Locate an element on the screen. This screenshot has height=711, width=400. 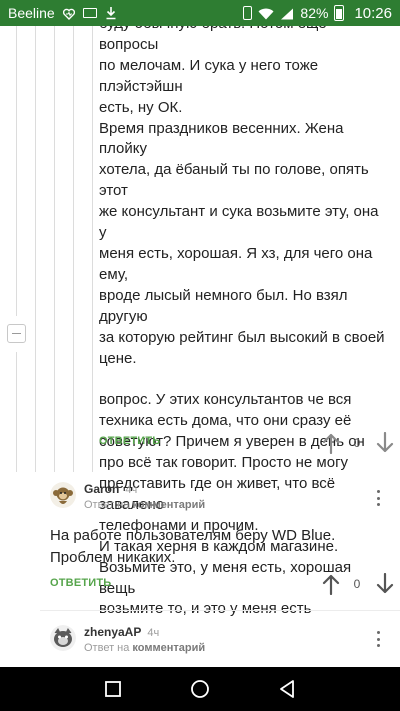
navigation-bar is located at coordinates (200, 689).